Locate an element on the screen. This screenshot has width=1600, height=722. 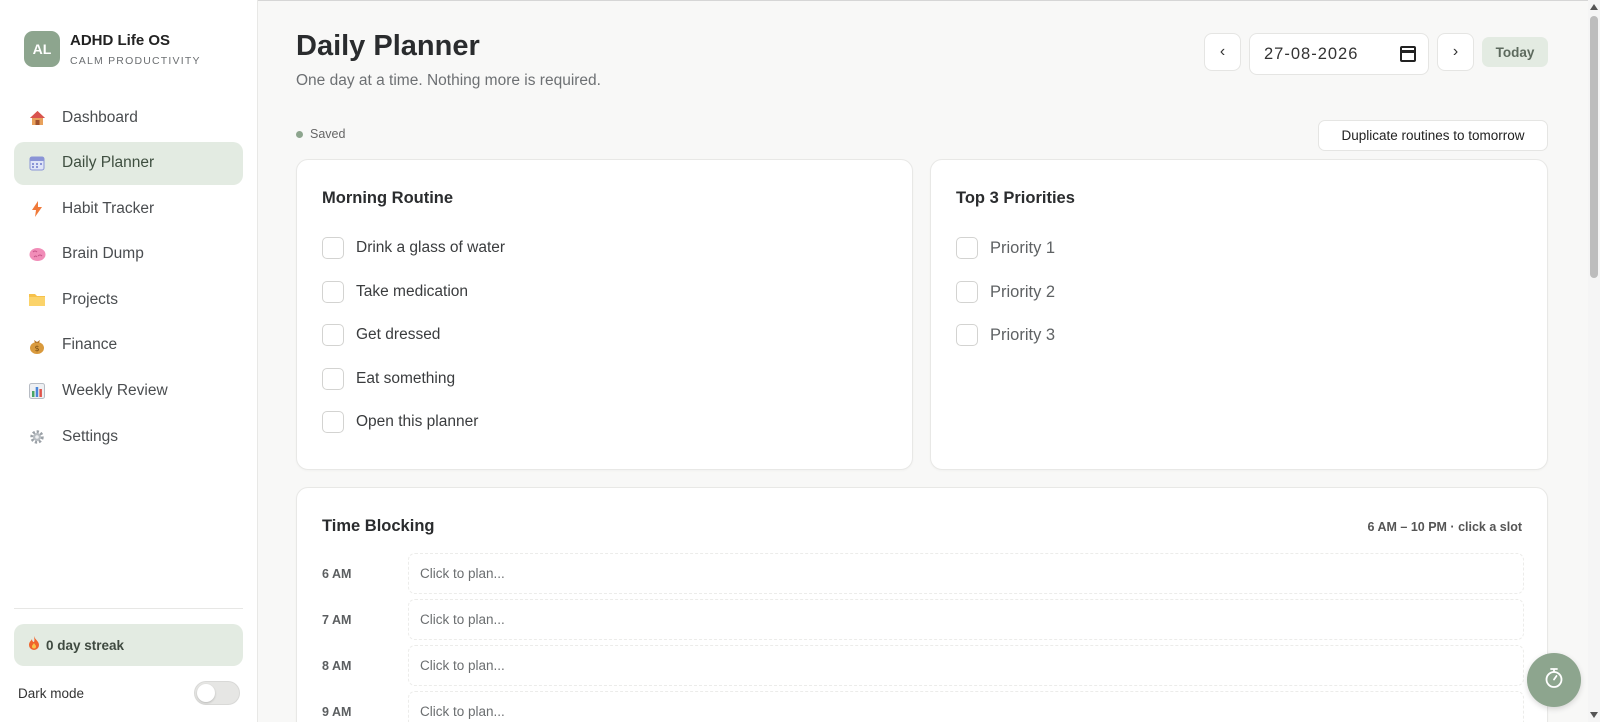
sidebar-item-habit-tracker: Habit Tracker is located at coordinates (128, 208).